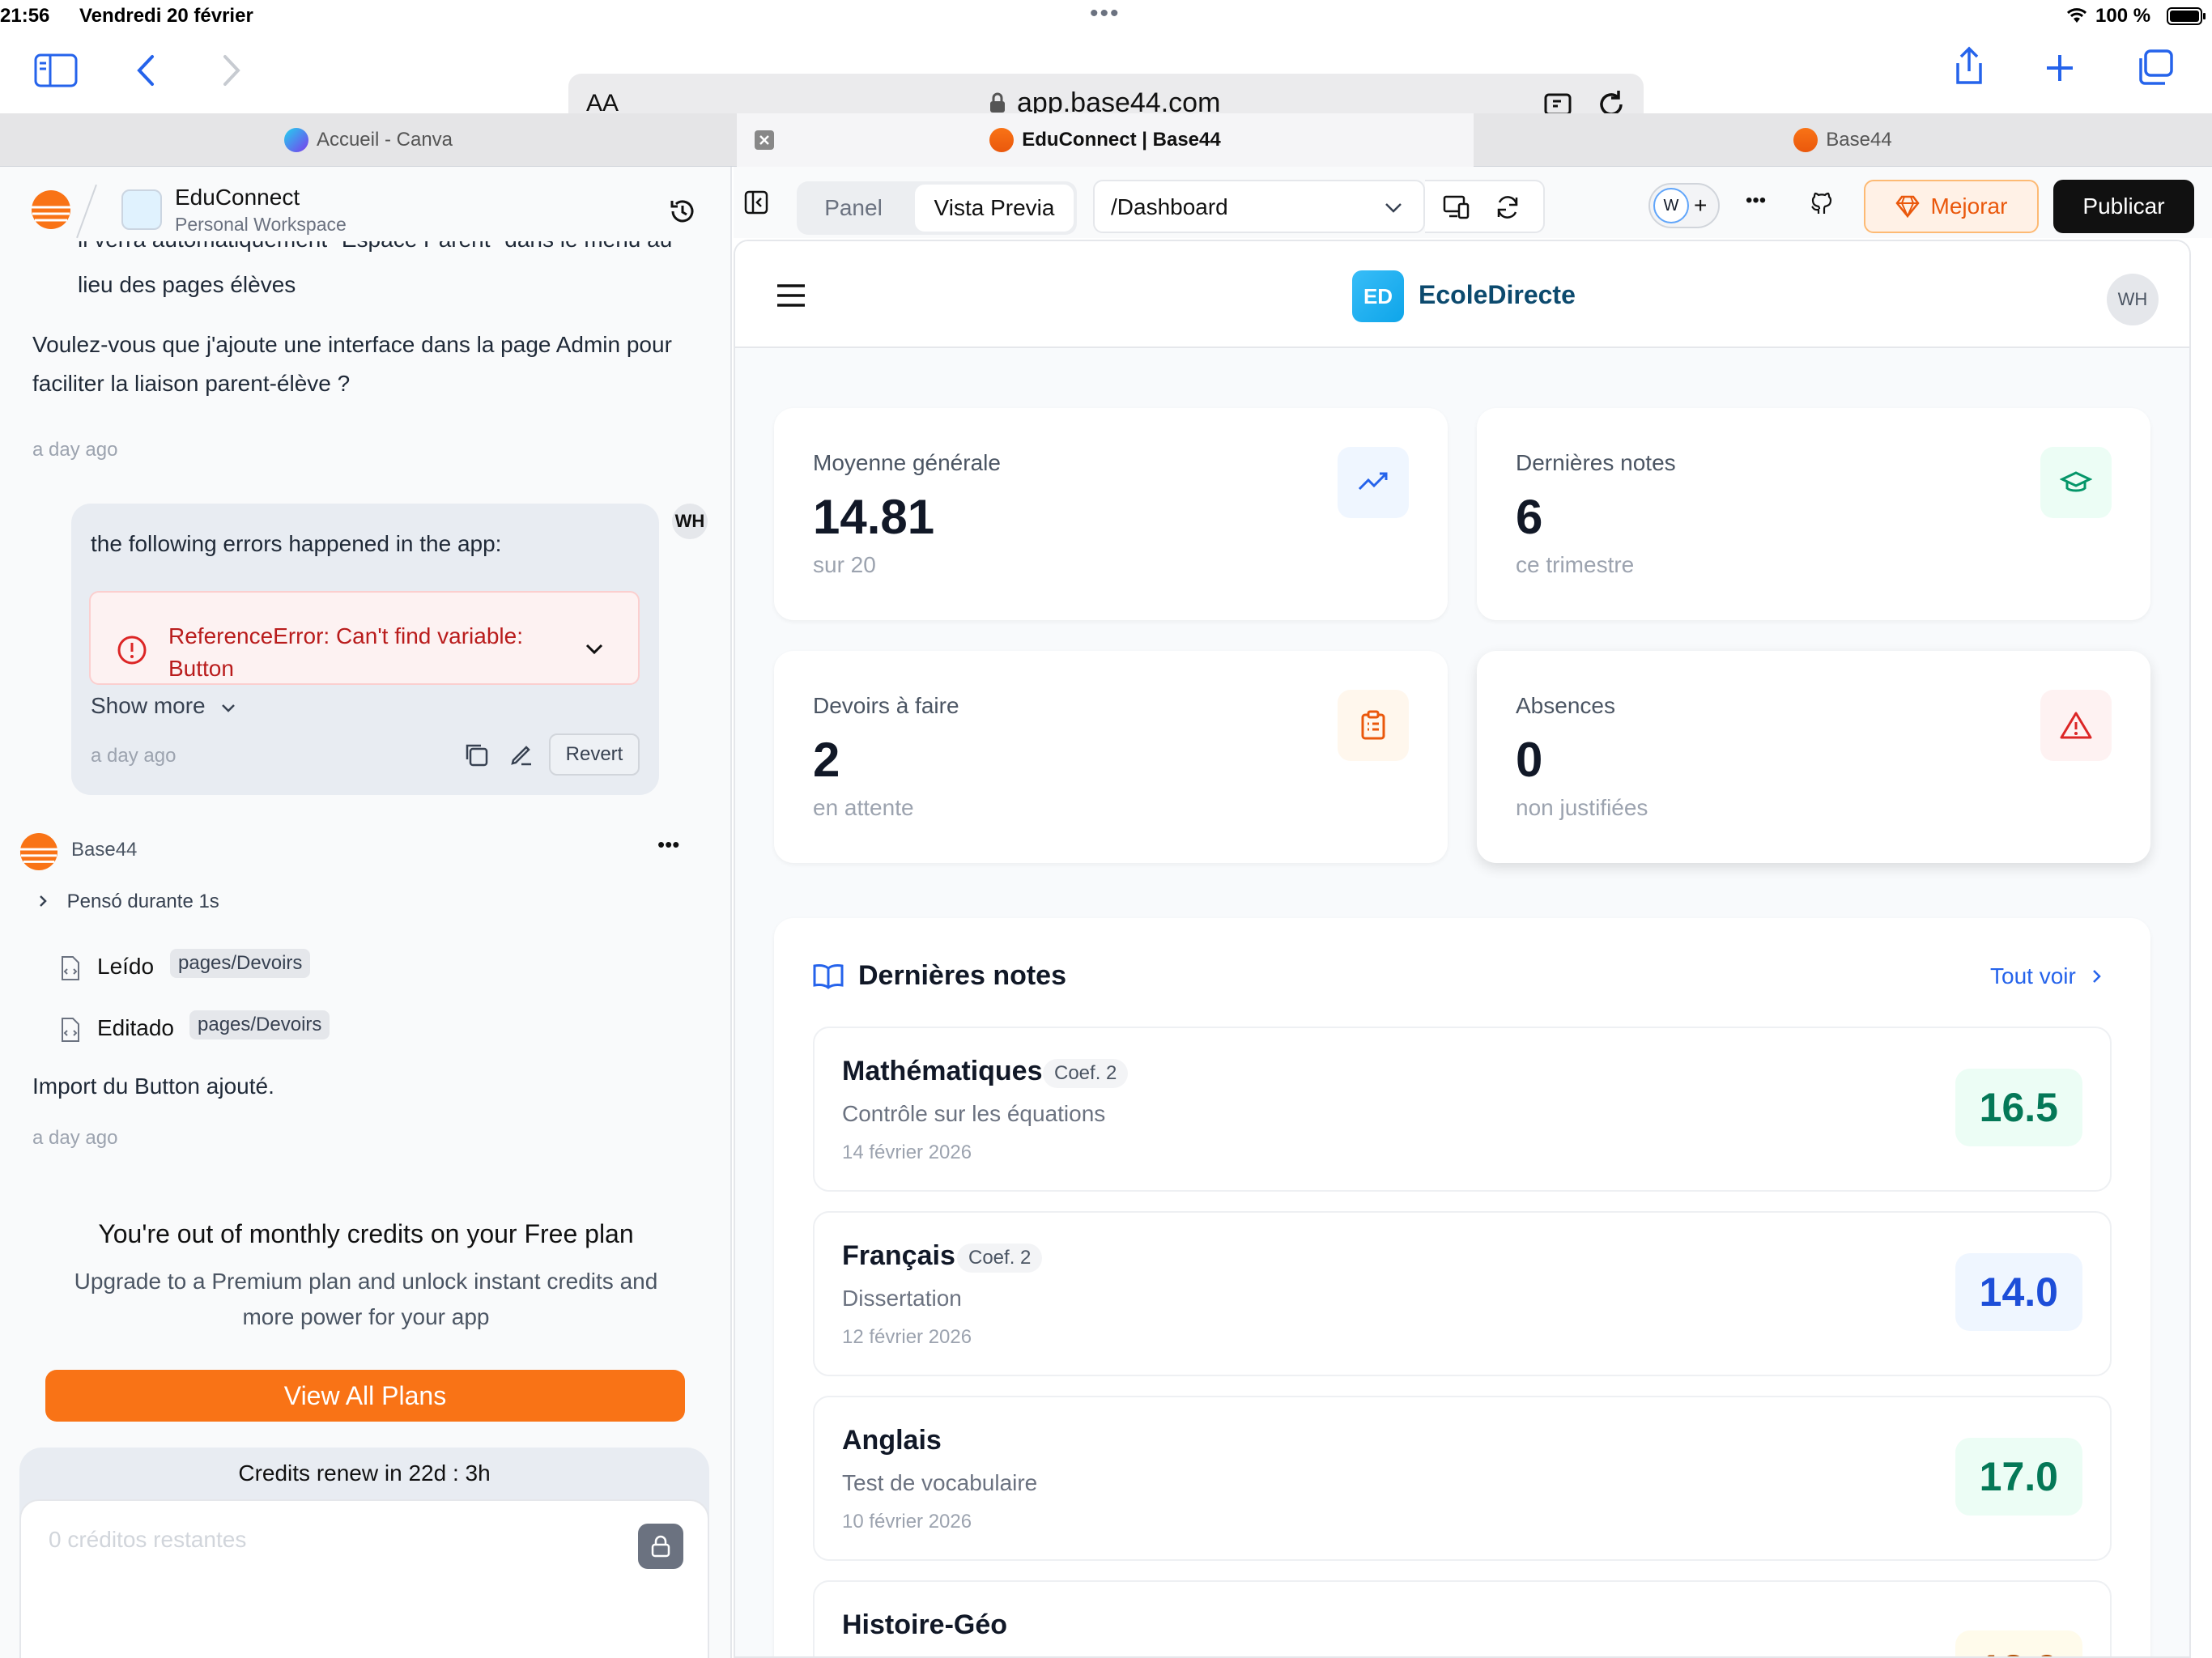  I want to click on stat-value: 2, so click(827, 760).